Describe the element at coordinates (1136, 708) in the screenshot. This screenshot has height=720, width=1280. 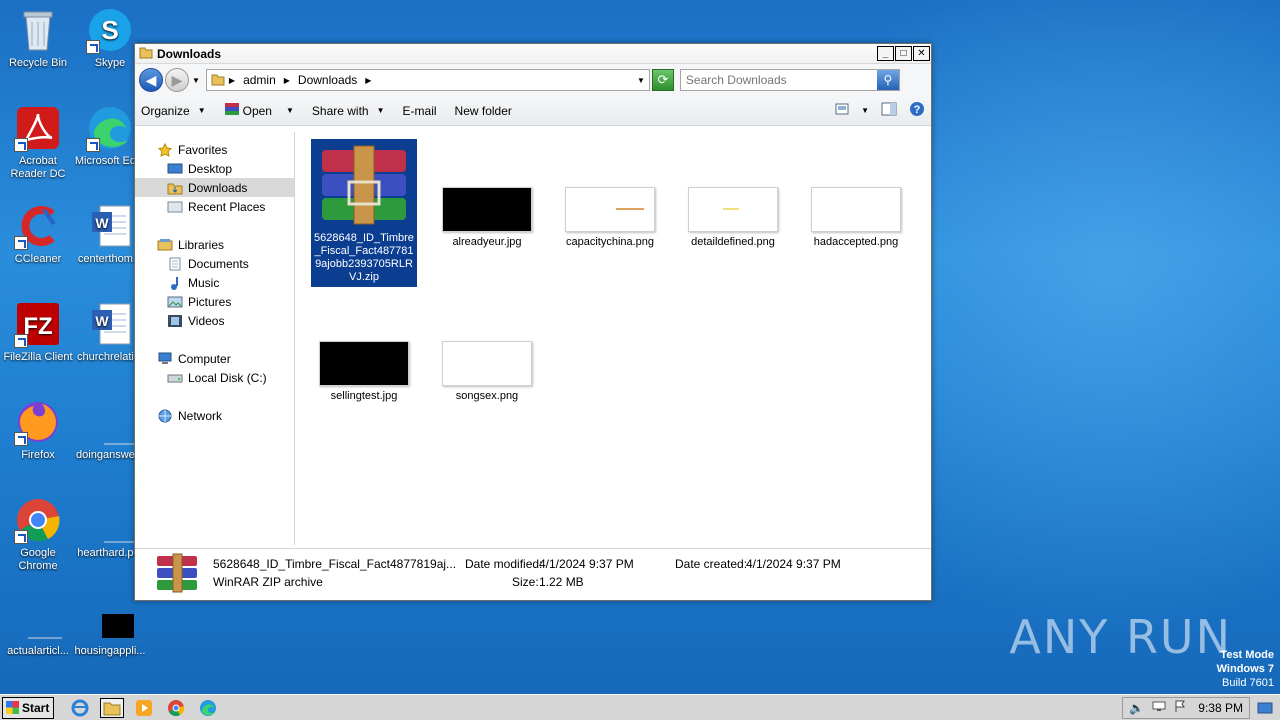
I see `volume-icon: 🔈` at that location.